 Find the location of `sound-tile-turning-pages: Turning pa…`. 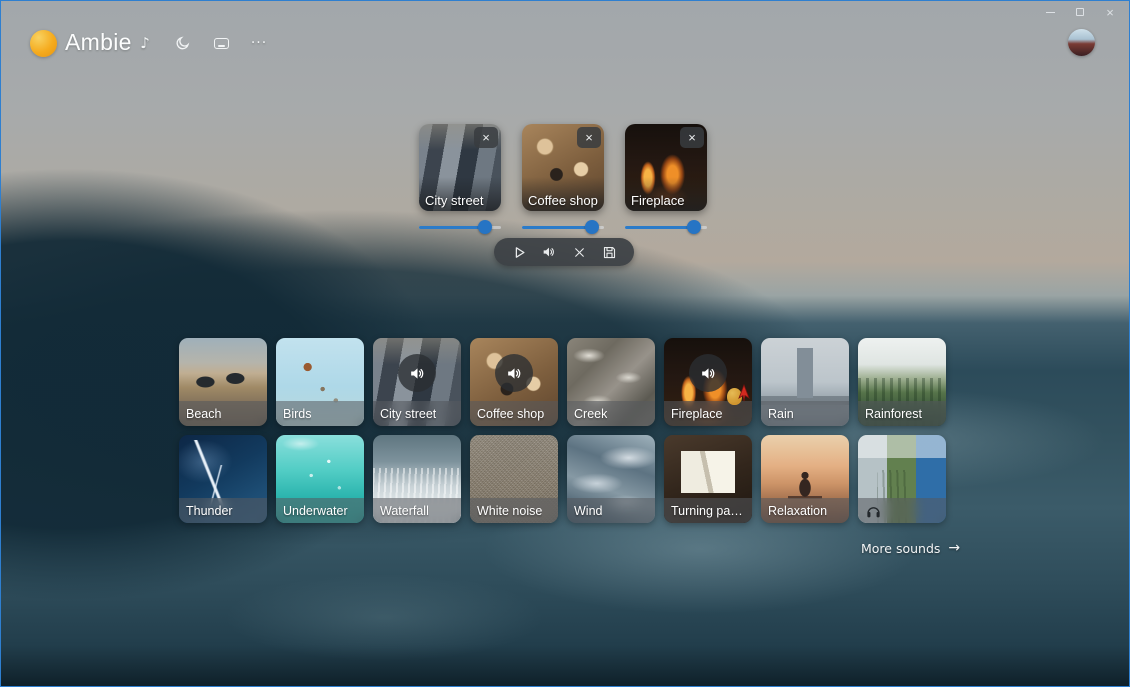

sound-tile-turning-pages: Turning pa… is located at coordinates (708, 479).